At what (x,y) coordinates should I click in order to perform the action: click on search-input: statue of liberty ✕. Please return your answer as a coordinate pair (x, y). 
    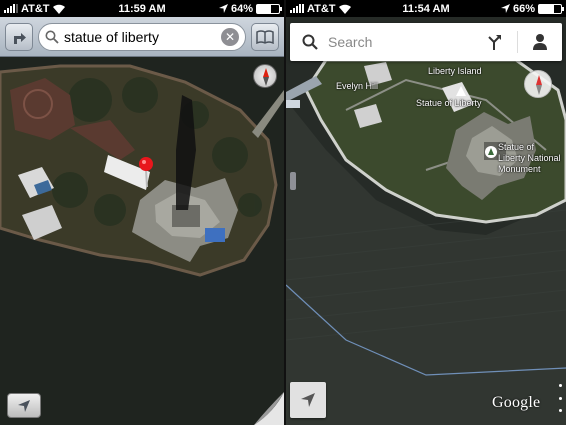
    Looking at the image, I should click on (142, 37).